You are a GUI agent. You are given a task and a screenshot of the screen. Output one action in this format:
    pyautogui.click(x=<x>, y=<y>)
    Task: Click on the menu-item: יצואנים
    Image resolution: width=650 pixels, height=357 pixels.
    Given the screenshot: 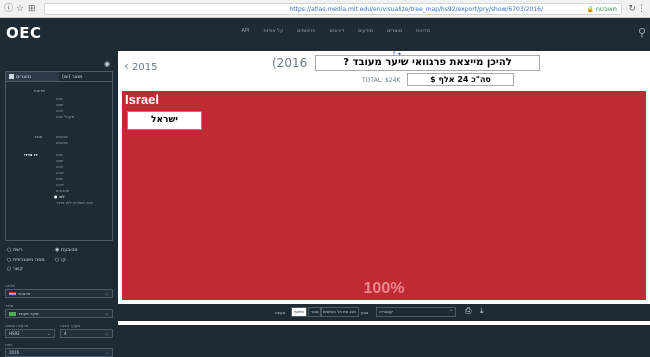 What is the action you would take?
    pyautogui.click(x=62, y=142)
    